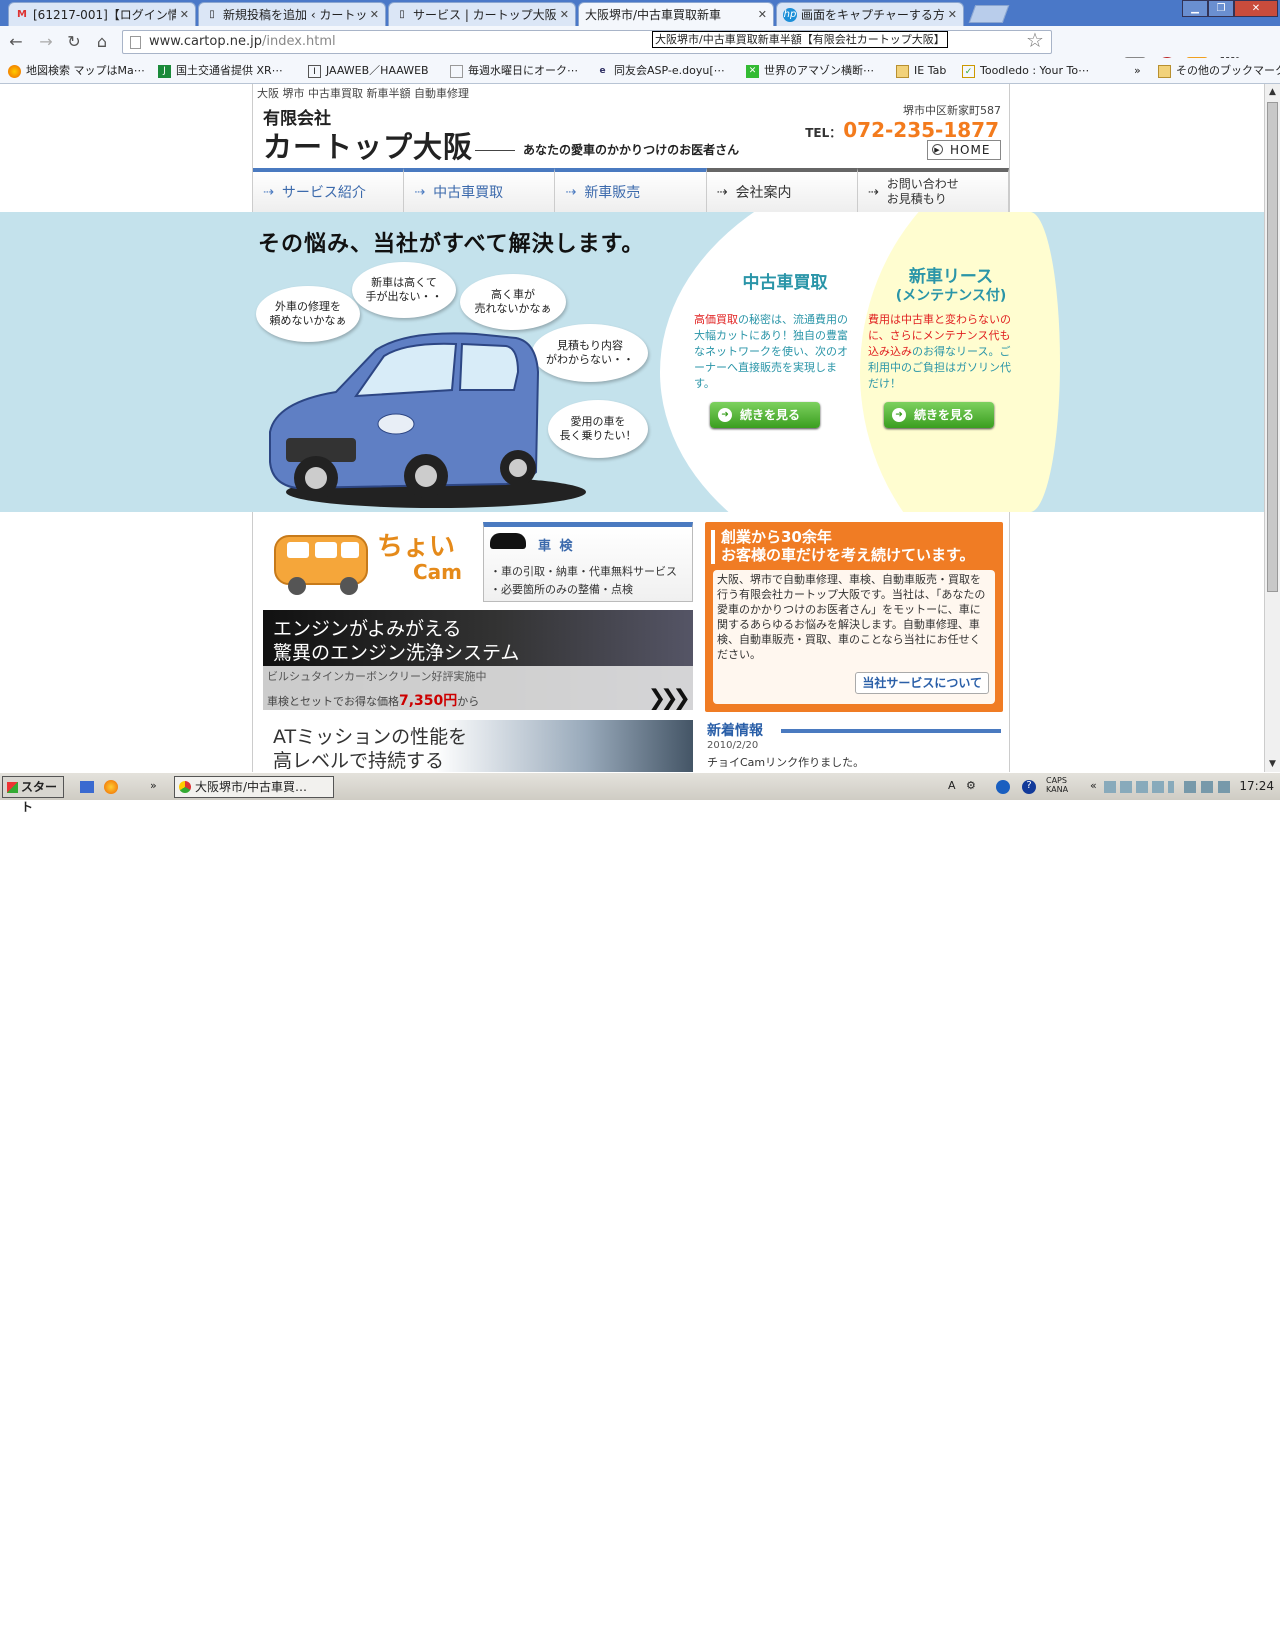 This screenshot has width=1280, height=1632. Describe the element at coordinates (660, 71) in the screenshot. I see `bookmark-item: e 同友会ASP-e.doyu[⋯` at that location.